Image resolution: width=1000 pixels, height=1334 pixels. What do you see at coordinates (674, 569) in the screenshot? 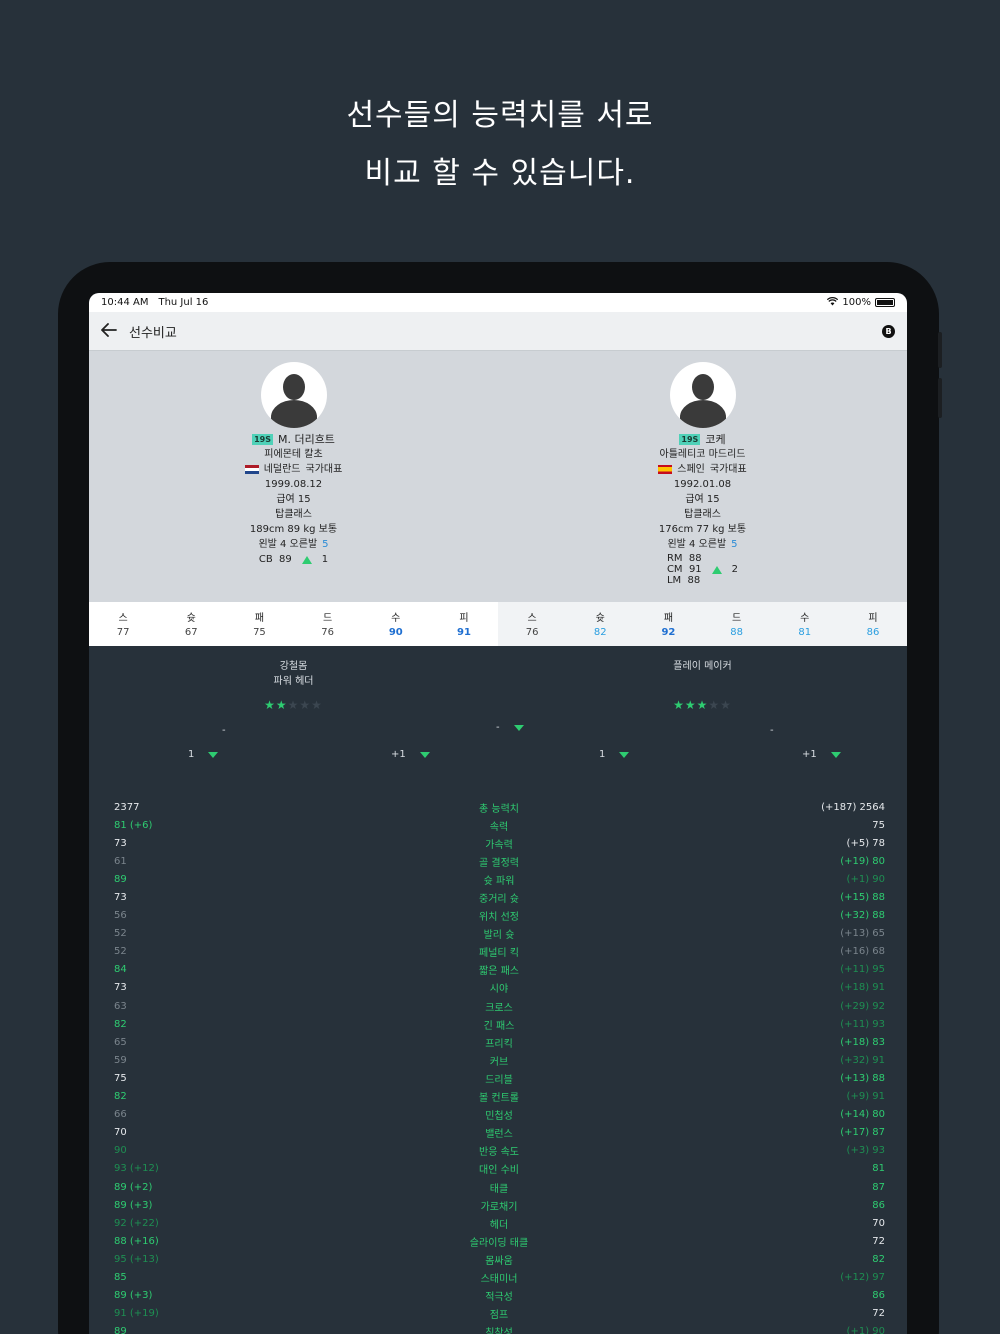
I see `position: CM` at bounding box center [674, 569].